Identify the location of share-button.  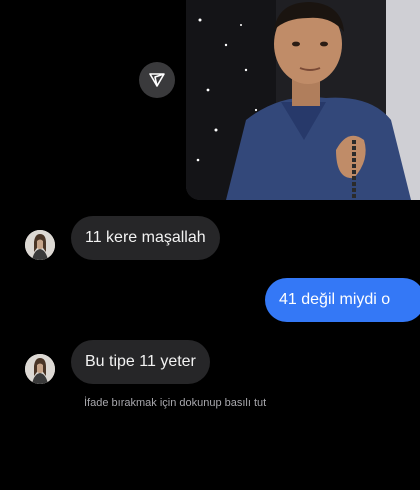
(157, 80).